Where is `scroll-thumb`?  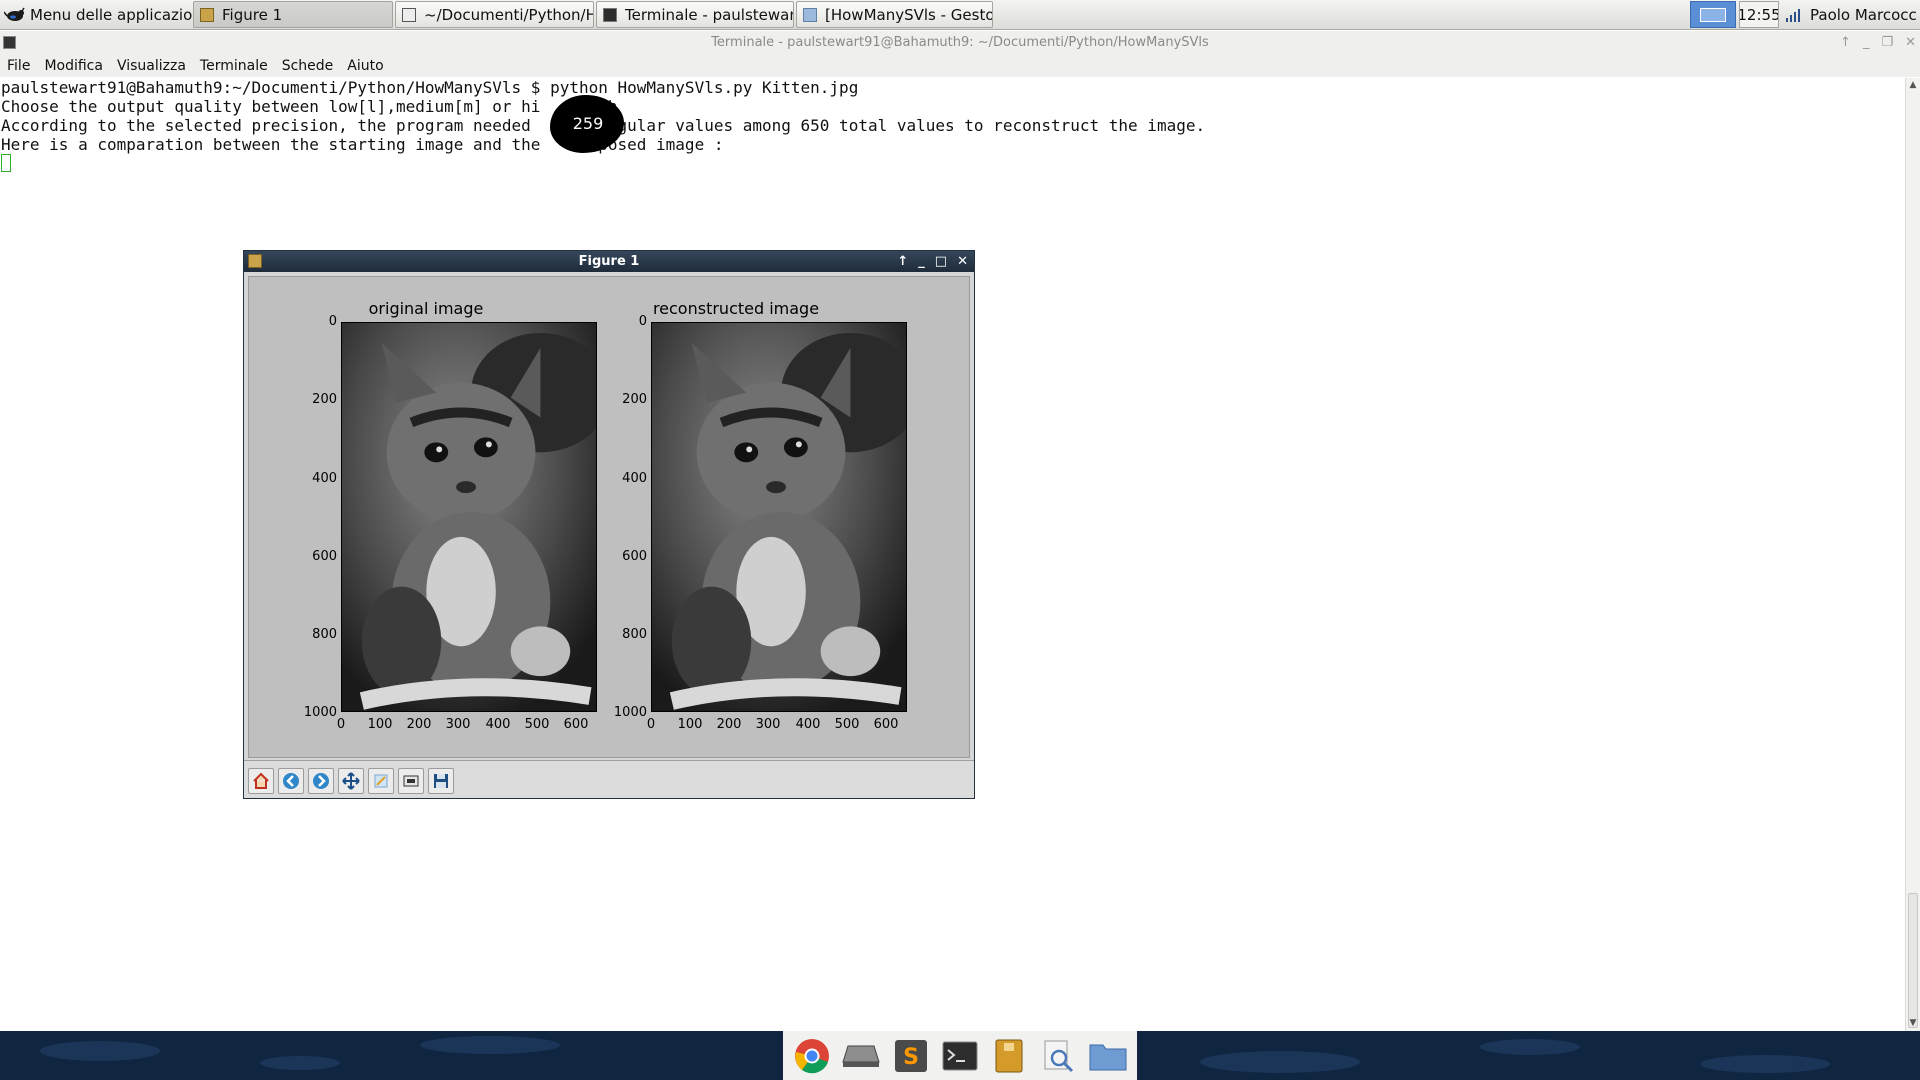 scroll-thumb is located at coordinates (1913, 960).